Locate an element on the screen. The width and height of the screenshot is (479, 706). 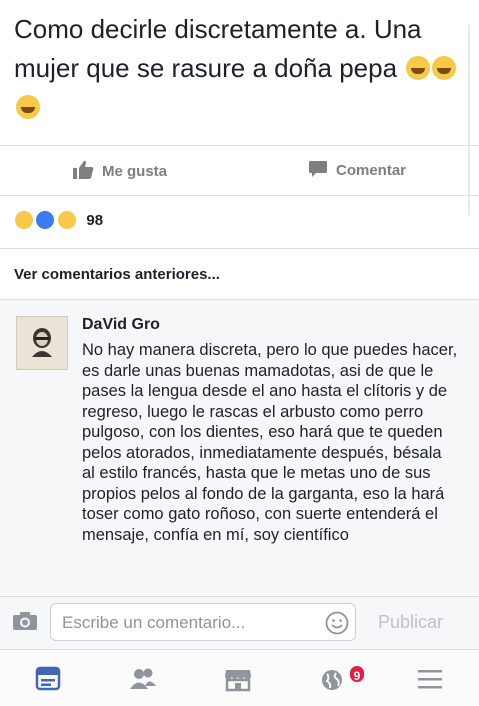
thumbs-up-icon is located at coordinates (83, 169).